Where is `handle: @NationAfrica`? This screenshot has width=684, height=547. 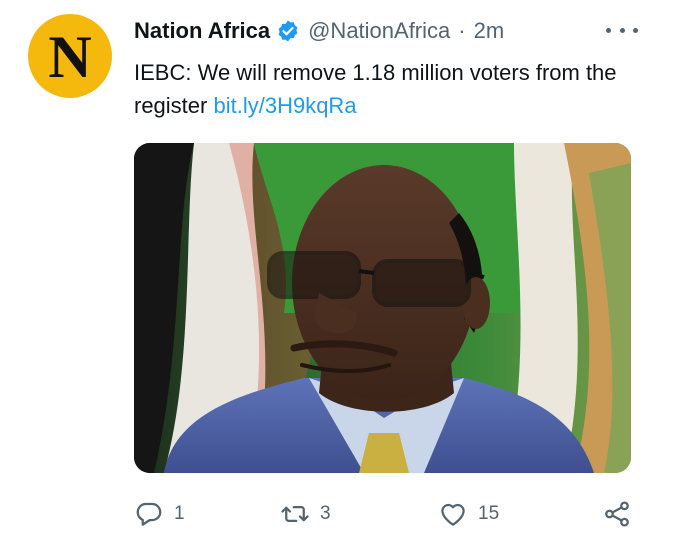
handle: @NationAfrica is located at coordinates (379, 31).